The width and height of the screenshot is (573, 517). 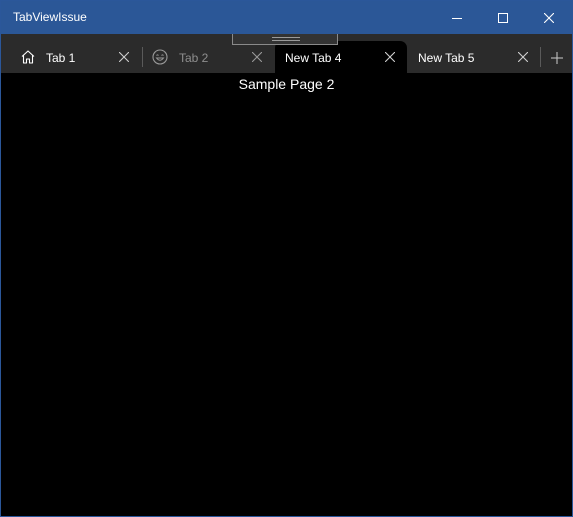 I want to click on window-title: TabViewIssue, so click(x=50, y=17).